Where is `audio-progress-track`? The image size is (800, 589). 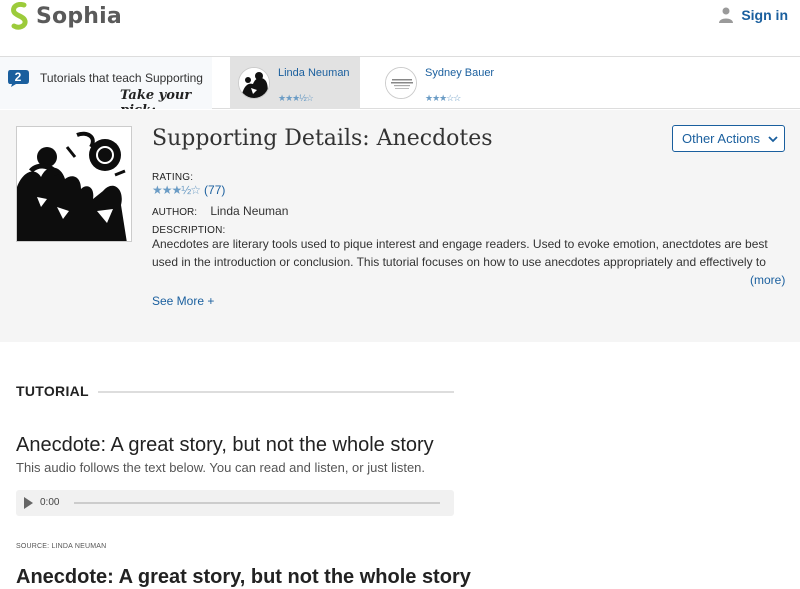
audio-progress-track is located at coordinates (257, 503).